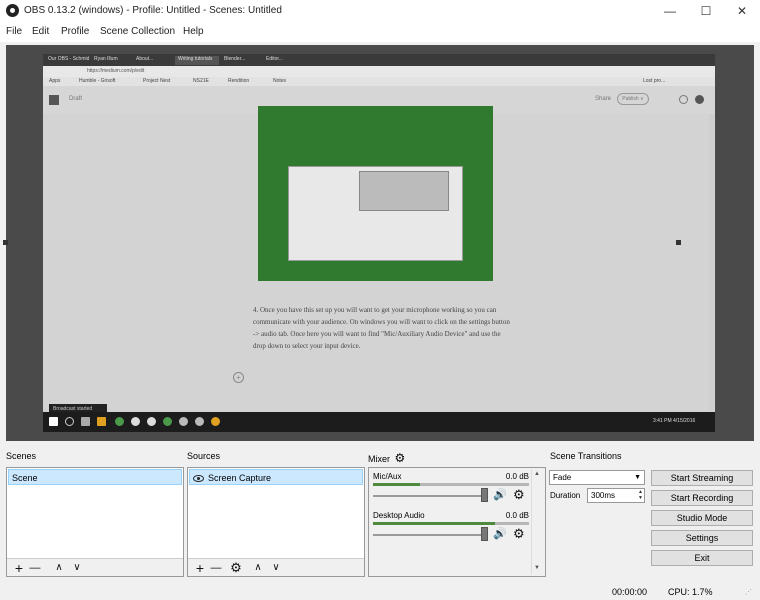  Describe the element at coordinates (116, 71) in the screenshot. I see `browser-url: https://medium.com/p/edit` at that location.